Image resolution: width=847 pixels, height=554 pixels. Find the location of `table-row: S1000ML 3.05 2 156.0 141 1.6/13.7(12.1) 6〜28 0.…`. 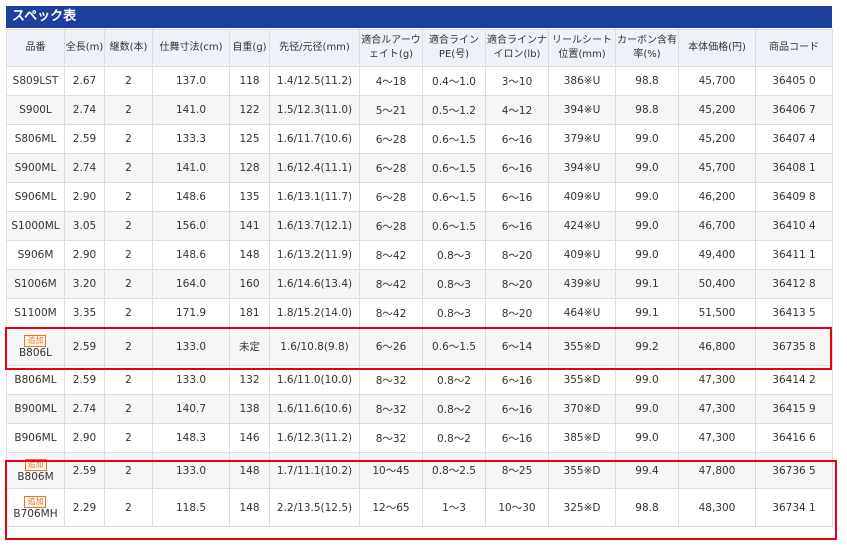

table-row: S1000ML 3.05 2 156.0 141 1.6/13.7(12.1) 6〜28 0.… is located at coordinates (419, 226).